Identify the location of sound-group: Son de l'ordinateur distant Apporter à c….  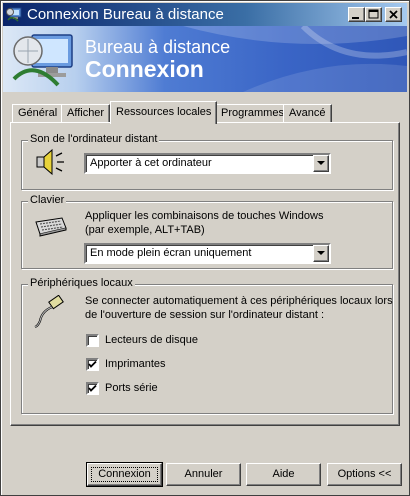
(207, 161).